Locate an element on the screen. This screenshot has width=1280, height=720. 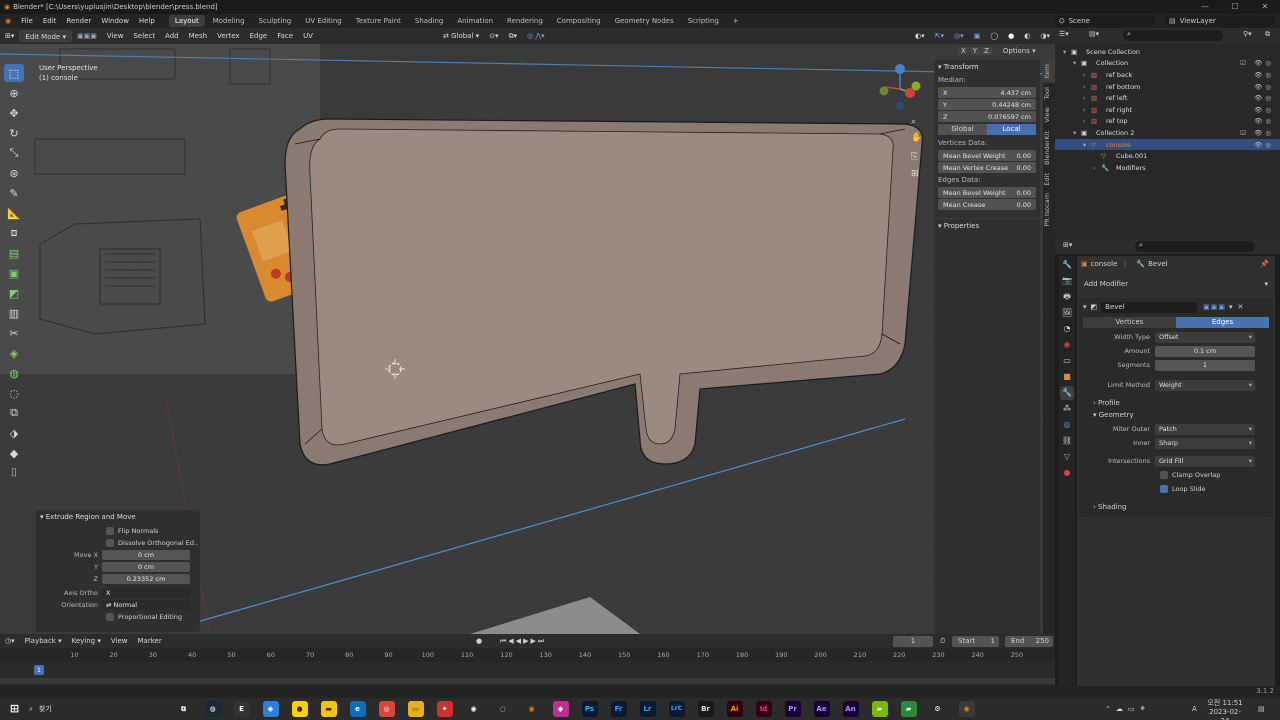
transform-tool-icon: ⊛ is located at coordinates (14, 173).